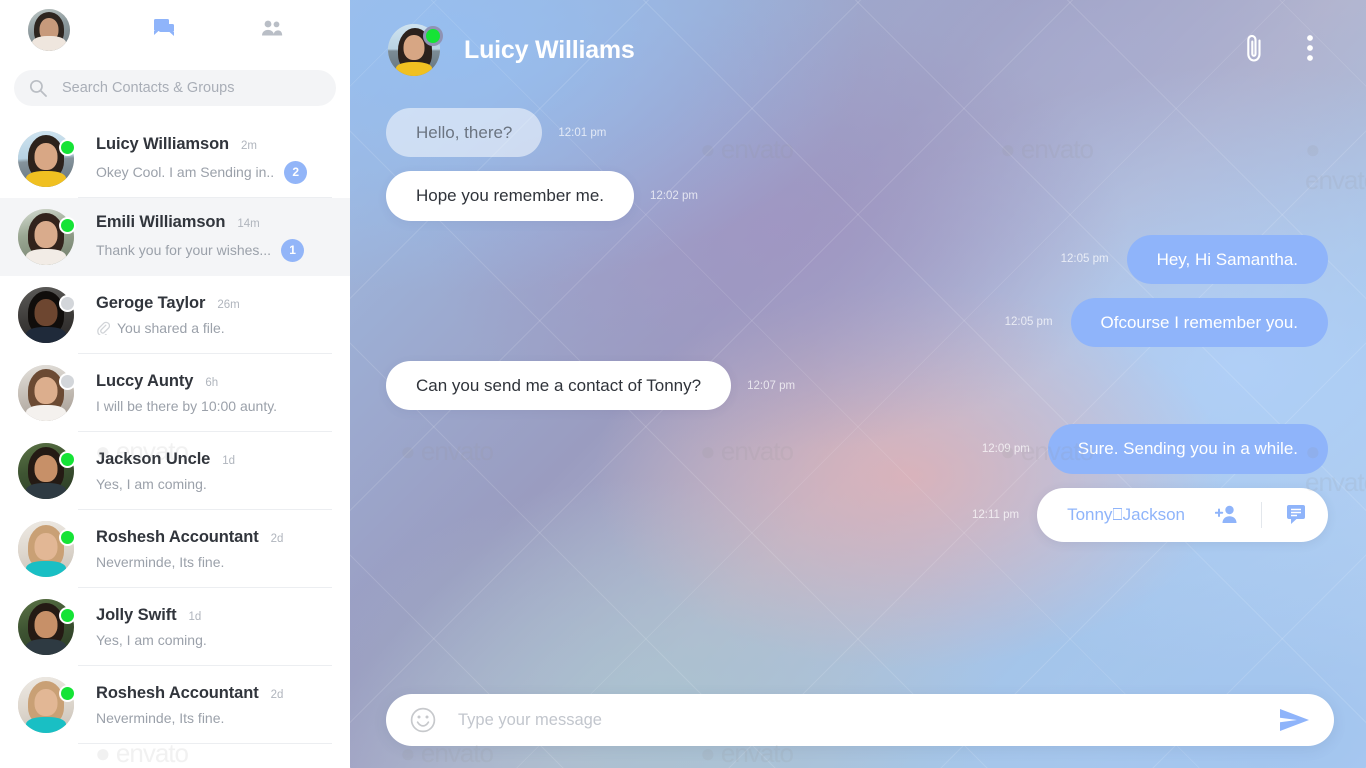 The width and height of the screenshot is (1366, 768). I want to click on list-item: Jackson Uncle 1d Yes, I am coming., so click(175, 471).